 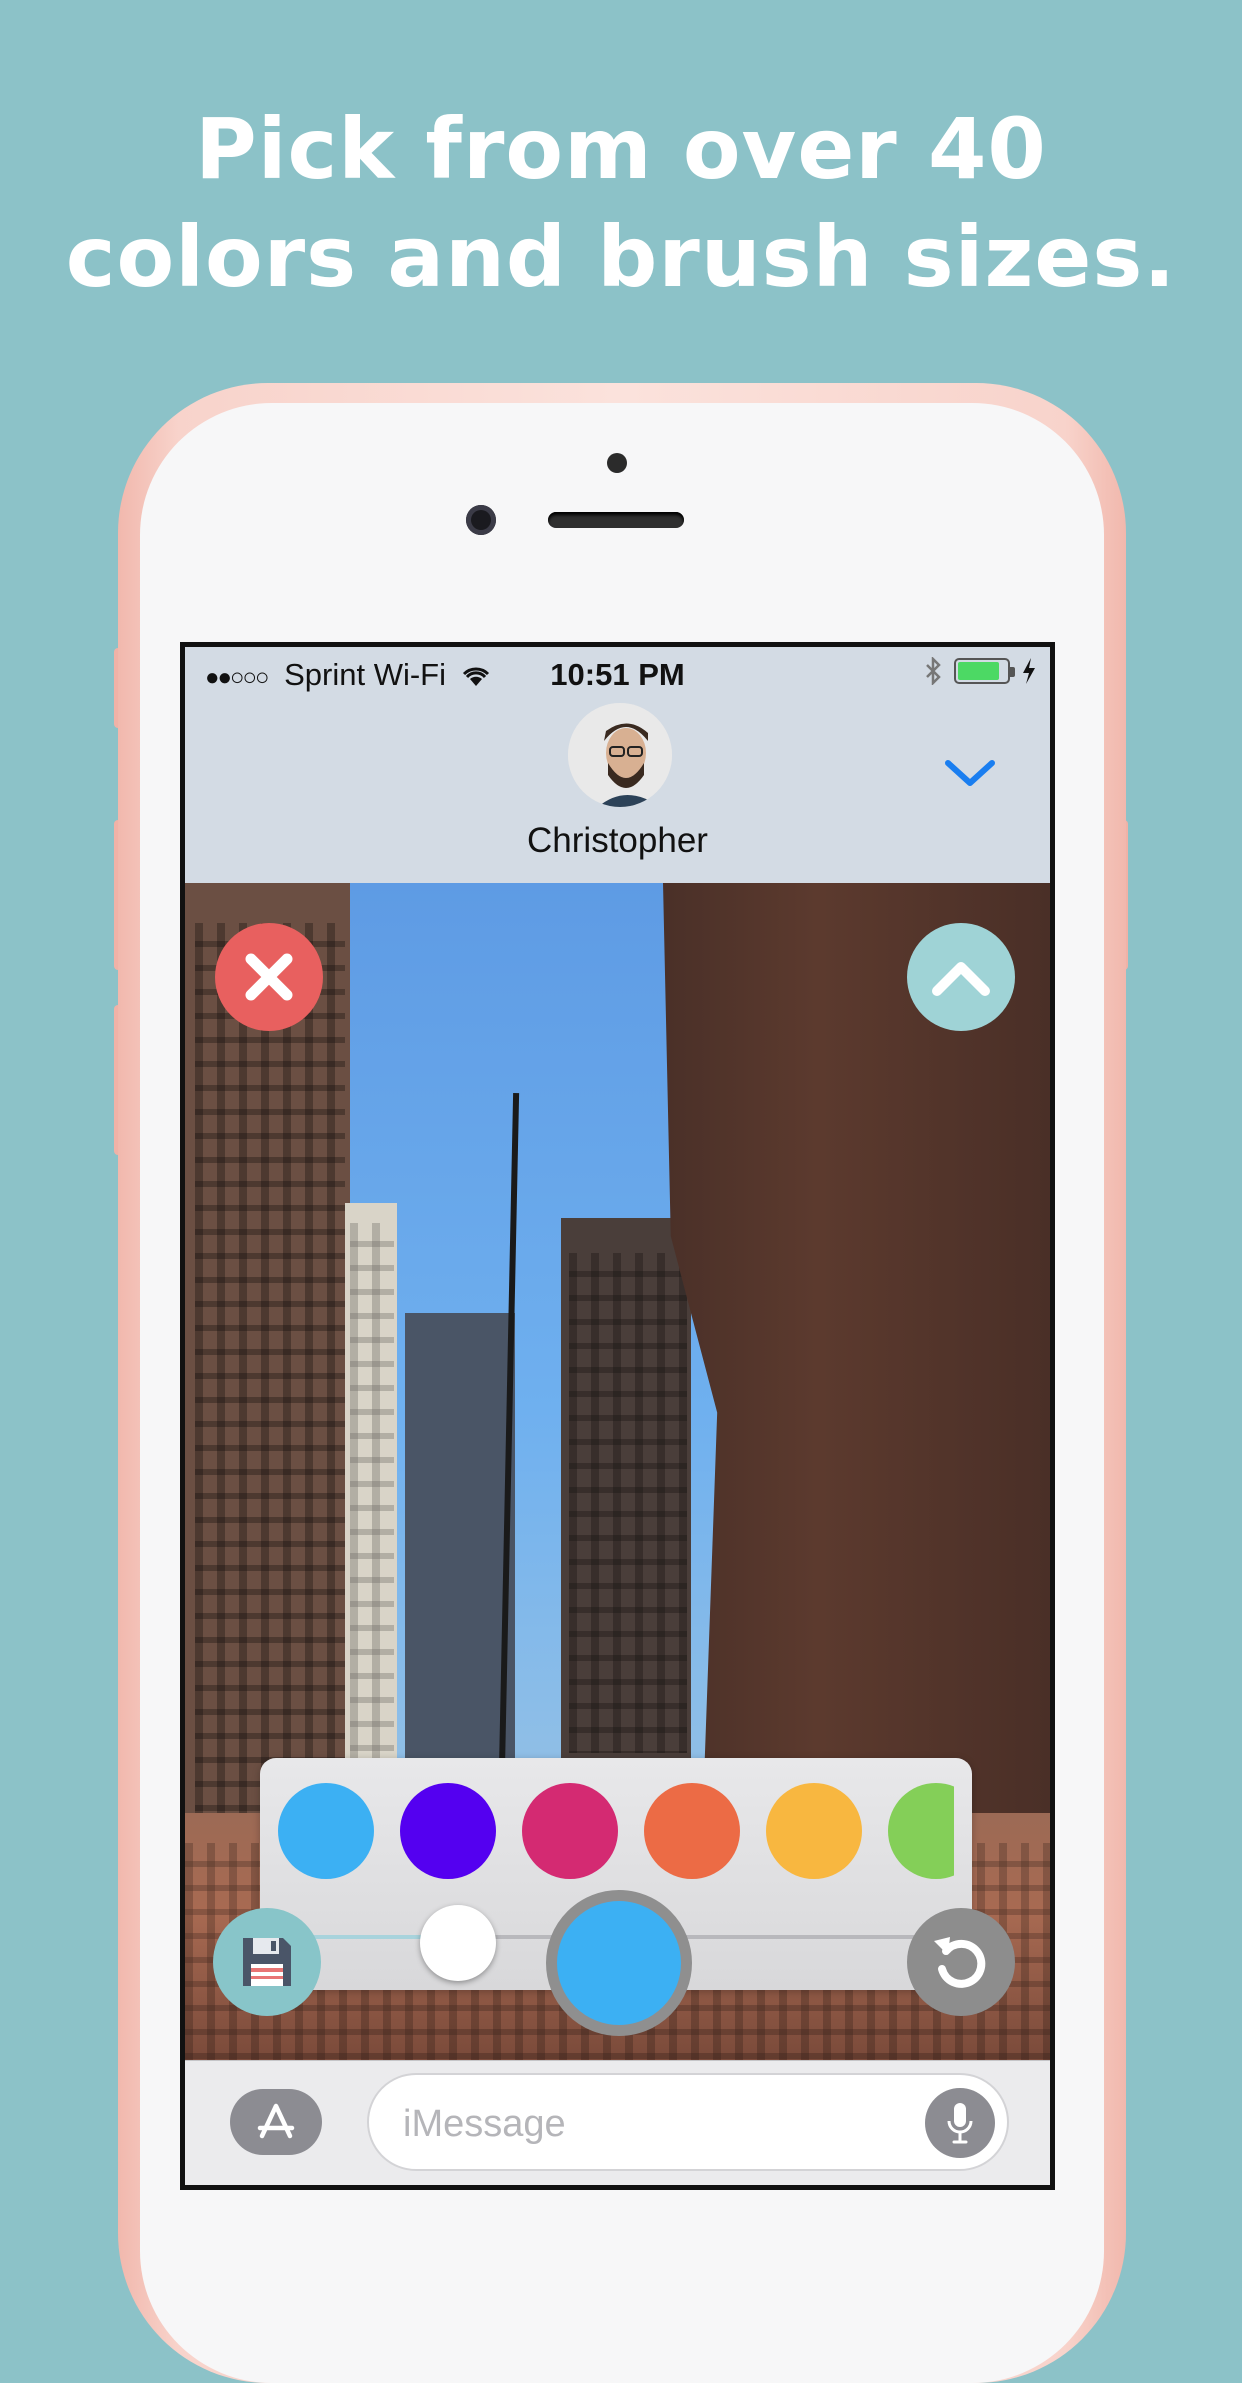 I want to click on app-store-button, so click(x=276, y=2122).